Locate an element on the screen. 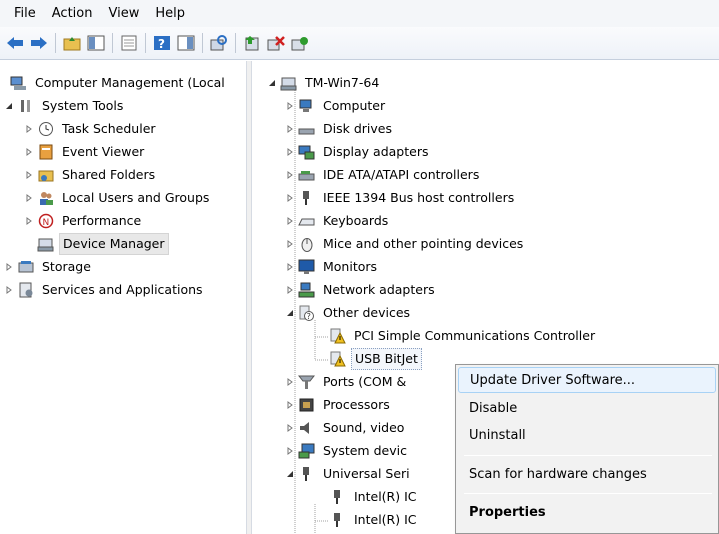 The width and height of the screenshot is (719, 534). device-category-mice: Mice and other pointing devices is located at coordinates (405, 243).